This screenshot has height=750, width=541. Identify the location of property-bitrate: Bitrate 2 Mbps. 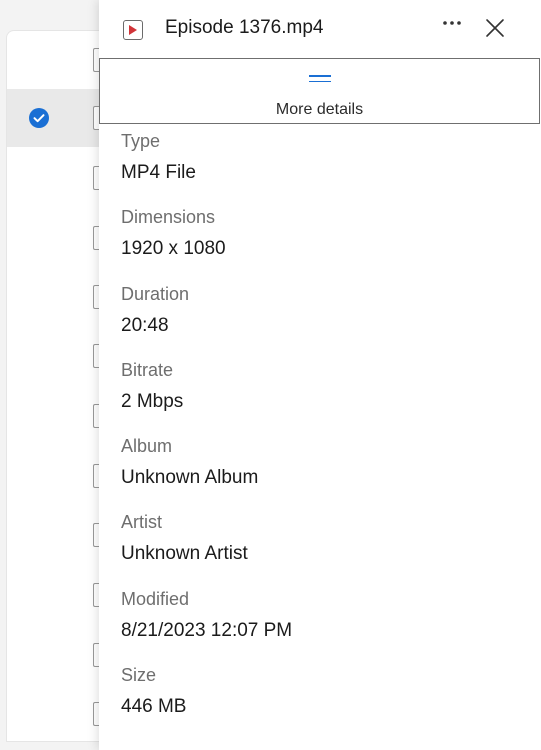
(321, 397).